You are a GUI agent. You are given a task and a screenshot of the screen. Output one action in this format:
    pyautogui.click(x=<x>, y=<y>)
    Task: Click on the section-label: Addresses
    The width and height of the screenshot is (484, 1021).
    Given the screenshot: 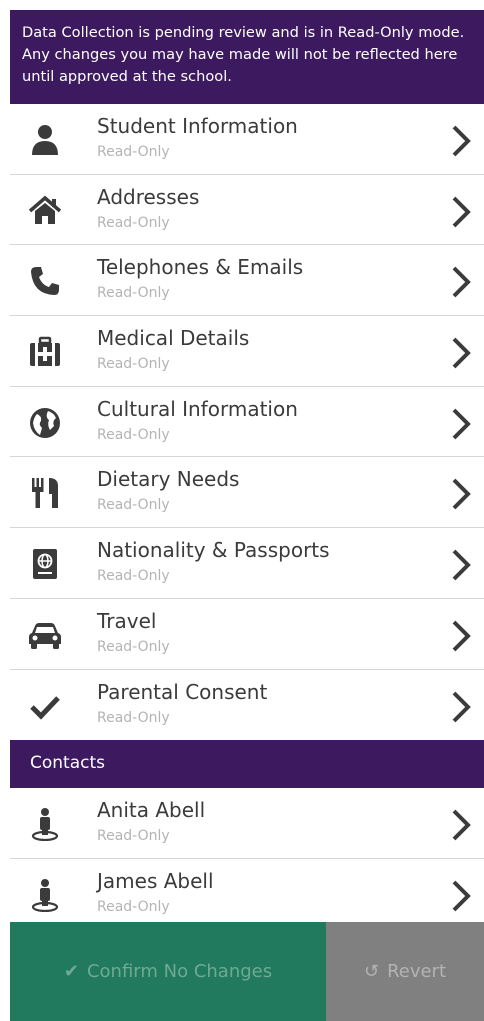 What is the action you would take?
    pyautogui.click(x=148, y=196)
    